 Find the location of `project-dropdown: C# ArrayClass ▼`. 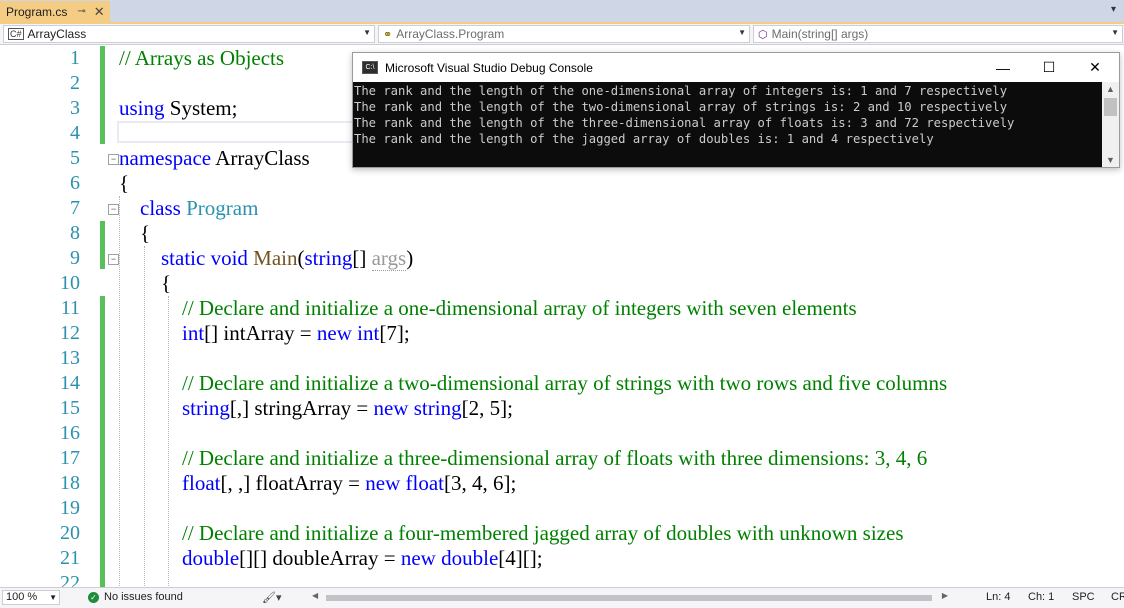

project-dropdown: C# ArrayClass ▼ is located at coordinates (189, 34).